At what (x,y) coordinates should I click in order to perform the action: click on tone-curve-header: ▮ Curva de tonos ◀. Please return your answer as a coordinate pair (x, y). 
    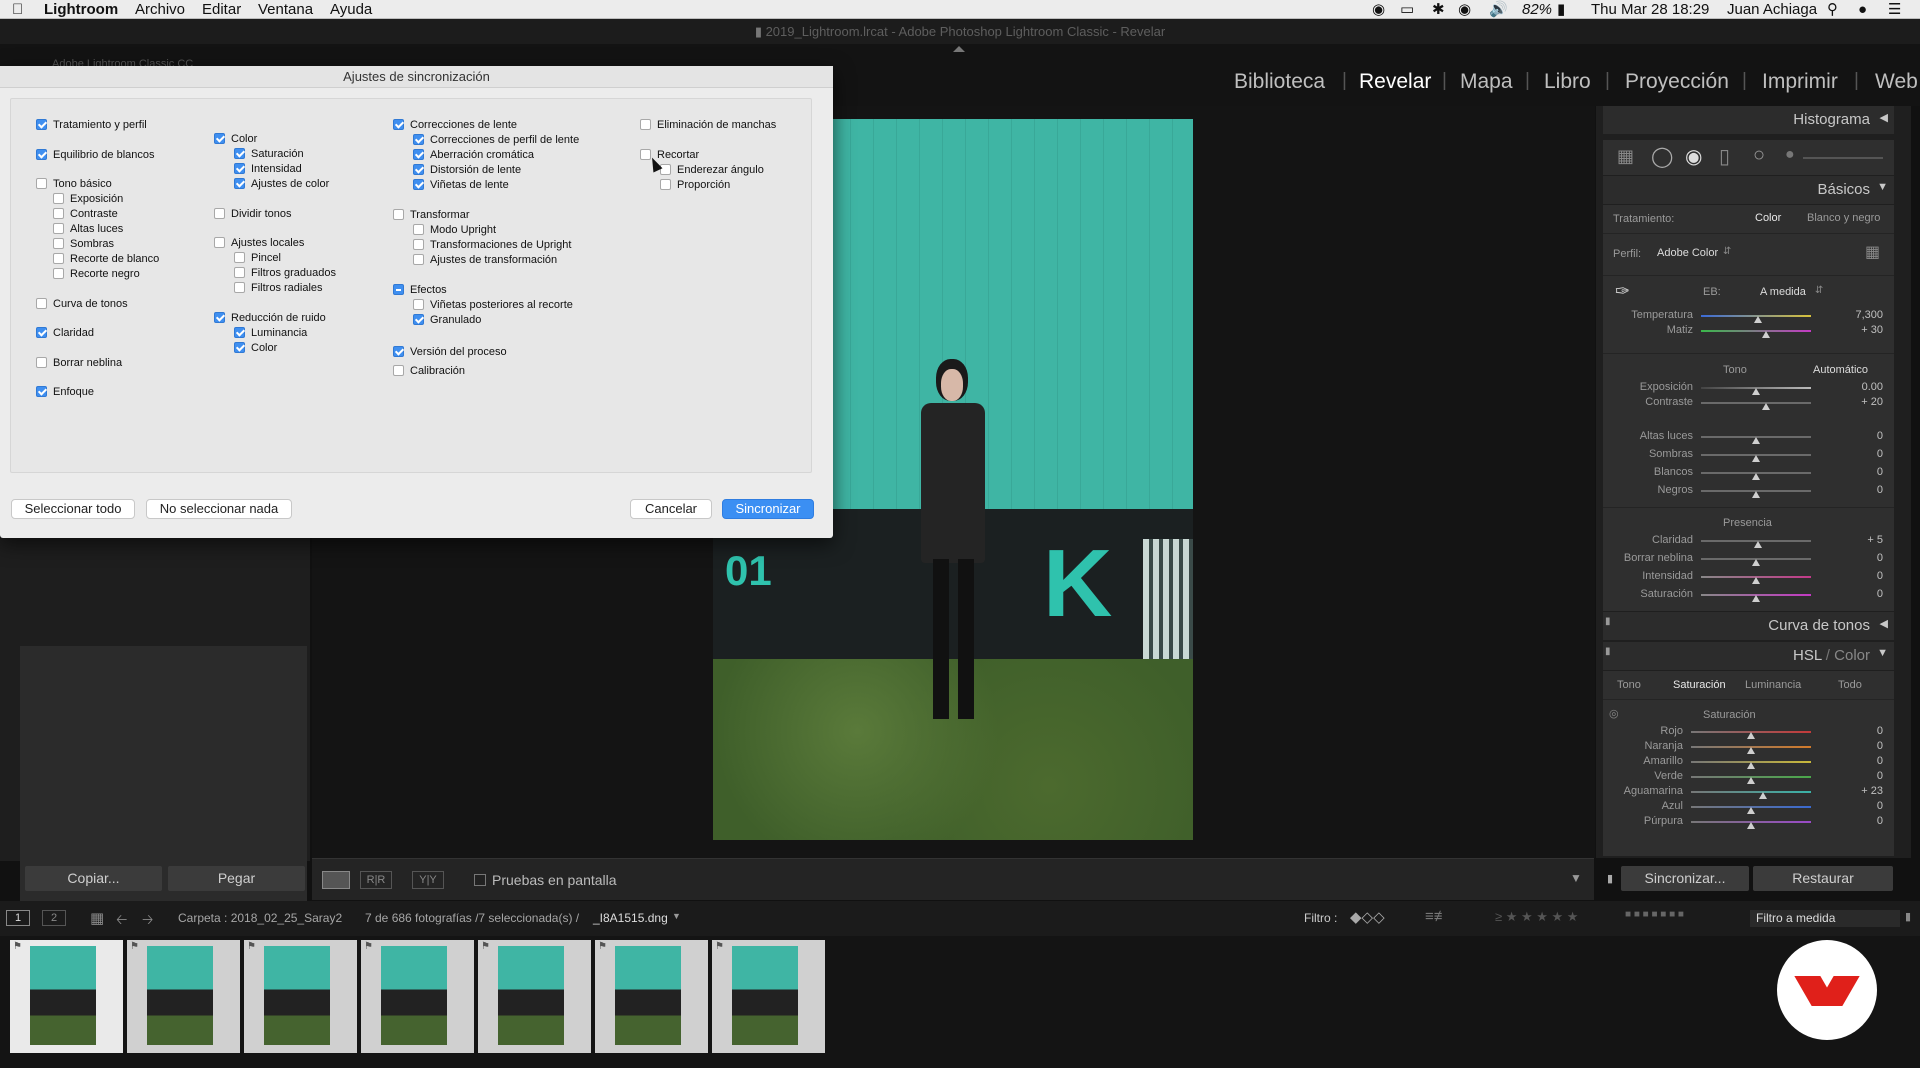
    Looking at the image, I should click on (1748, 626).